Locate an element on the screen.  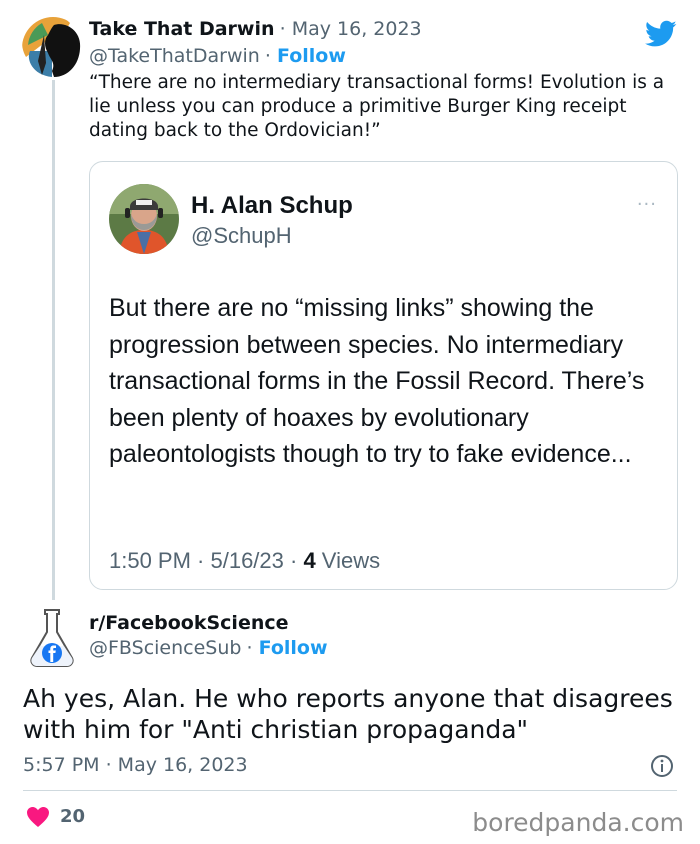
quoted-views-count: 4 is located at coordinates (309, 560).